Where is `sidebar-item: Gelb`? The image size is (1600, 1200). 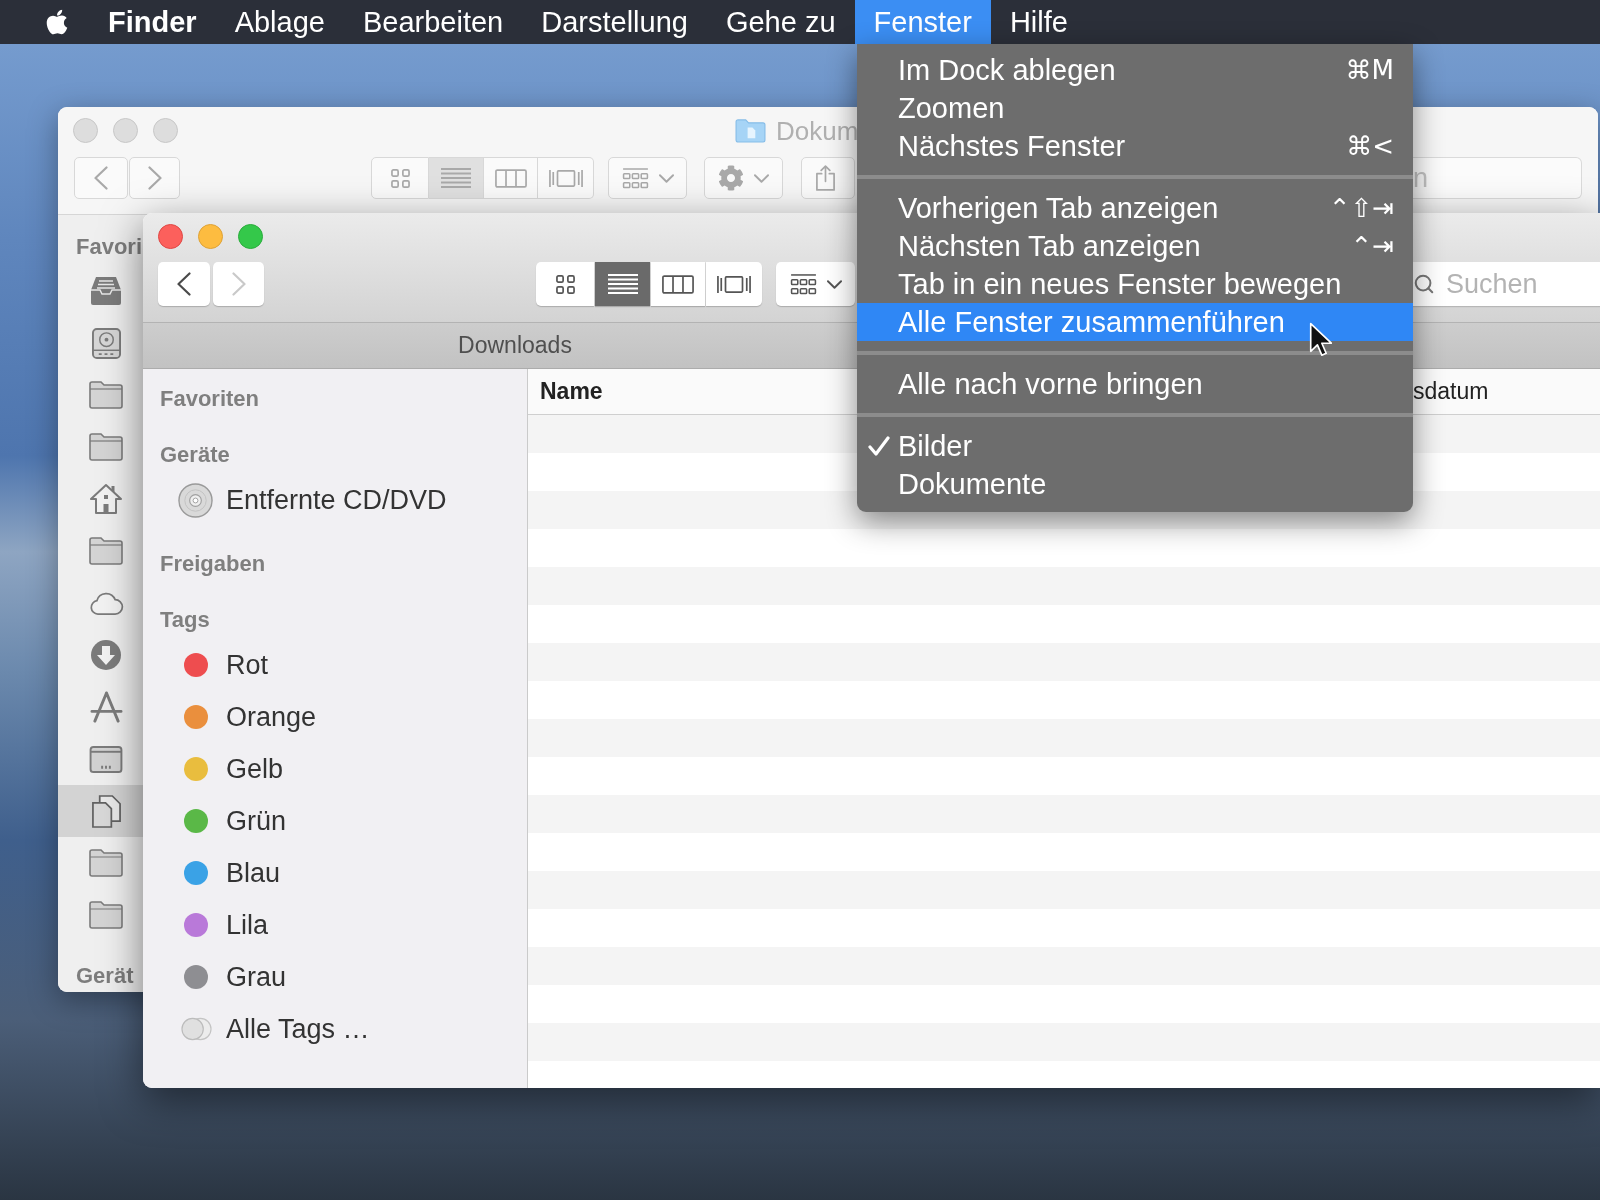
sidebar-item: Gelb is located at coordinates (335, 769).